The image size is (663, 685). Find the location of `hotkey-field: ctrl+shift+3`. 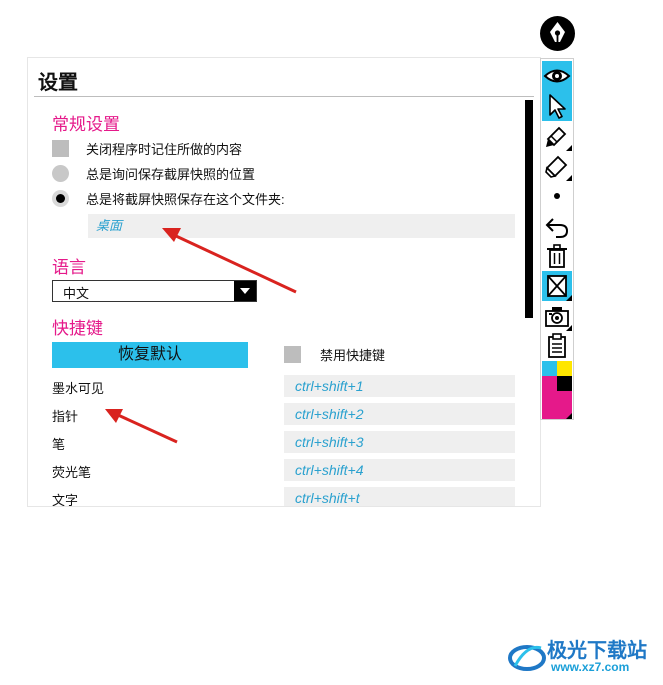

hotkey-field: ctrl+shift+3 is located at coordinates (399, 442).